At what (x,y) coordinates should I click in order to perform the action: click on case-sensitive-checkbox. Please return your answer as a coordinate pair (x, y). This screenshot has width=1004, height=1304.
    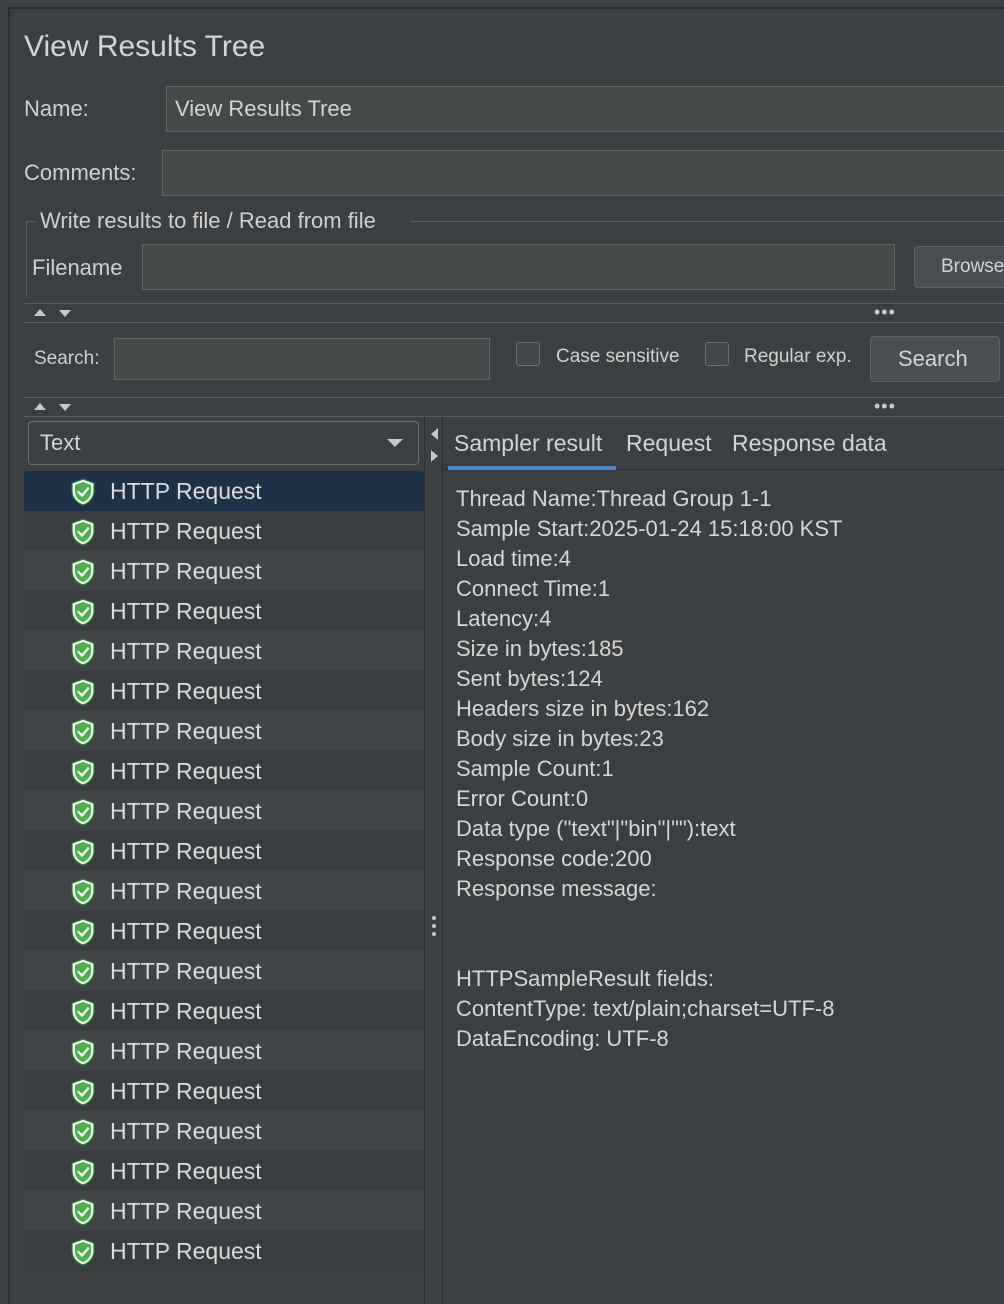
    Looking at the image, I should click on (528, 354).